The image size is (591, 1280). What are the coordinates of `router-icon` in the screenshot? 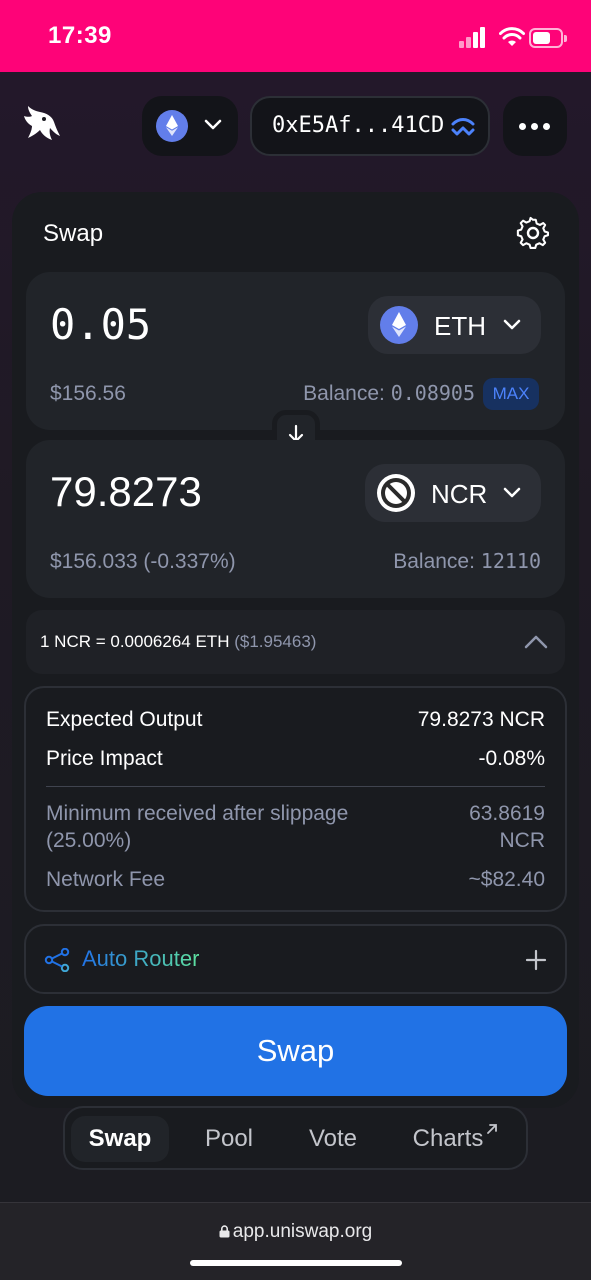 It's located at (57, 960).